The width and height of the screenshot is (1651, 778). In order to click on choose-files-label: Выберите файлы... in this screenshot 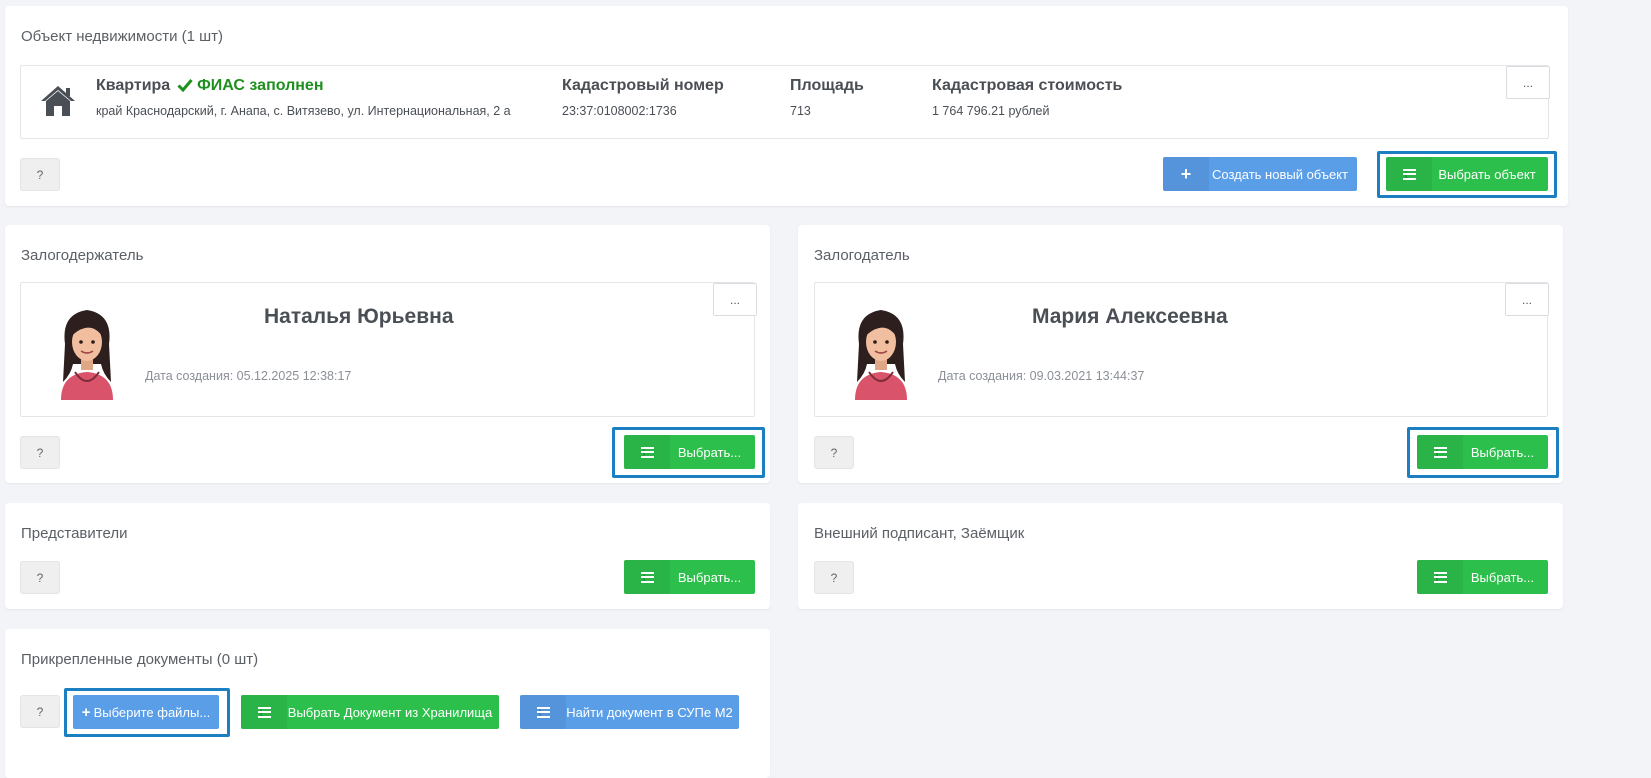, I will do `click(152, 712)`.